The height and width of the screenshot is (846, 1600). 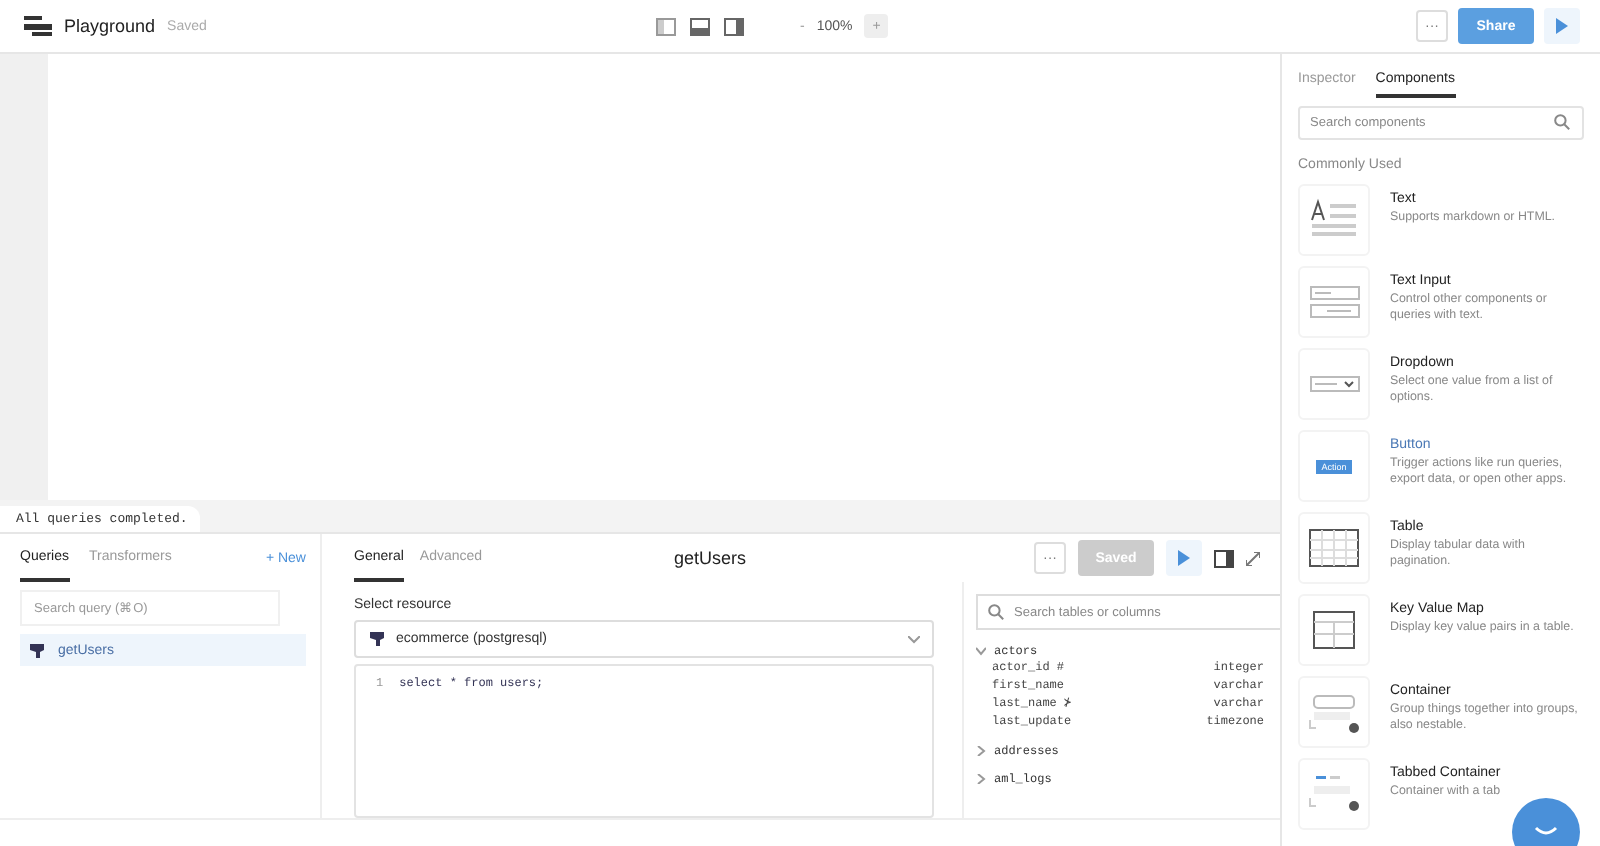 What do you see at coordinates (711, 558) in the screenshot?
I see `query-name: getUsers` at bounding box center [711, 558].